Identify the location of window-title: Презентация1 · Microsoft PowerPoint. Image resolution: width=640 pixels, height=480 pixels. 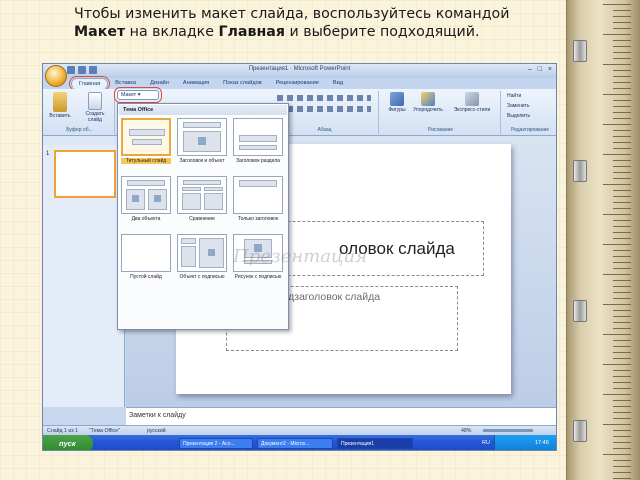
(299, 69).